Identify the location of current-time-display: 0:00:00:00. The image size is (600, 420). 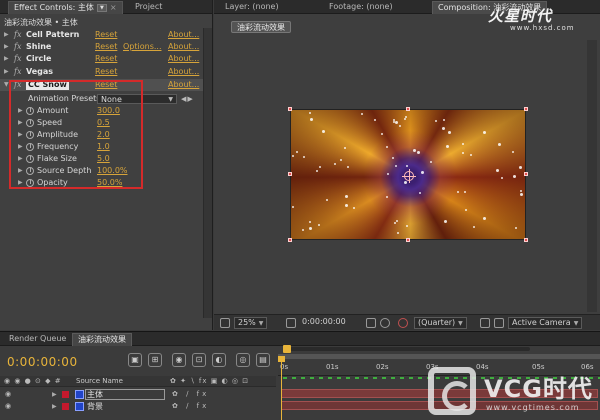
(324, 323).